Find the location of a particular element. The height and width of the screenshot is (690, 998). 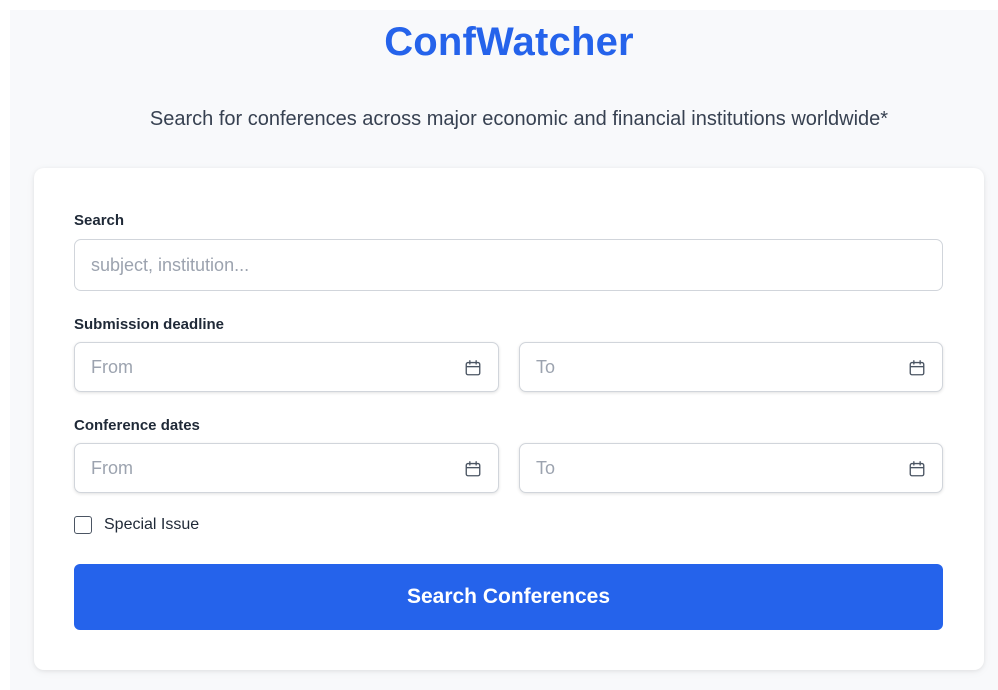

conference-dates-to-input is located at coordinates (731, 468).